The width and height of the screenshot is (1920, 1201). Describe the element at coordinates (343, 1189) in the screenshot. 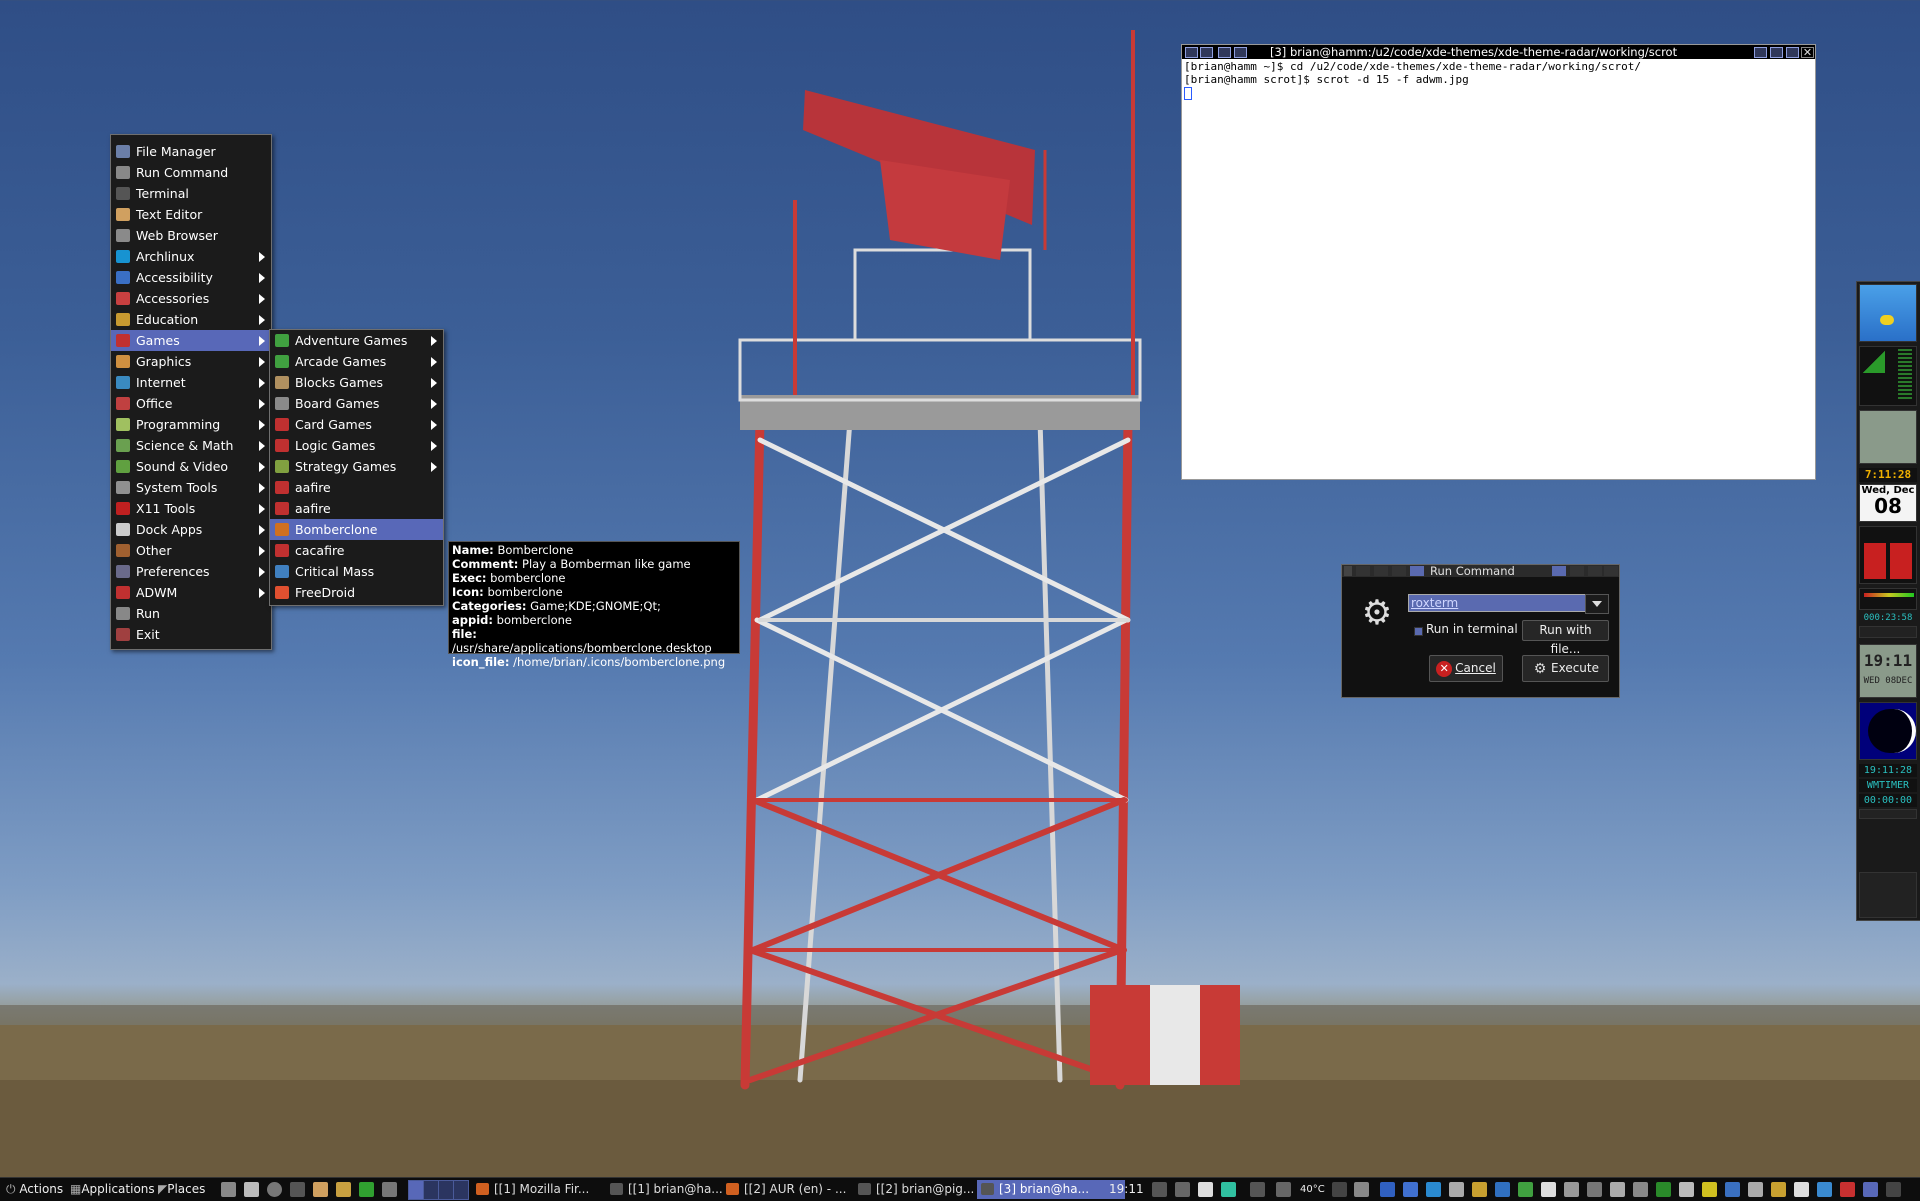

I see `launcher-app-icon` at that location.